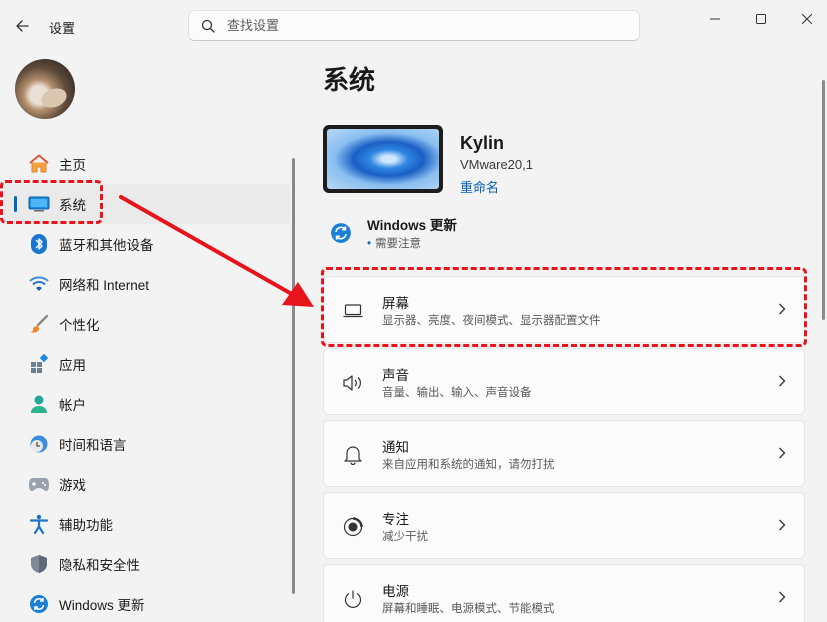 Image resolution: width=827 pixels, height=622 pixels. Describe the element at coordinates (39, 324) in the screenshot. I see `brush-icon` at that location.